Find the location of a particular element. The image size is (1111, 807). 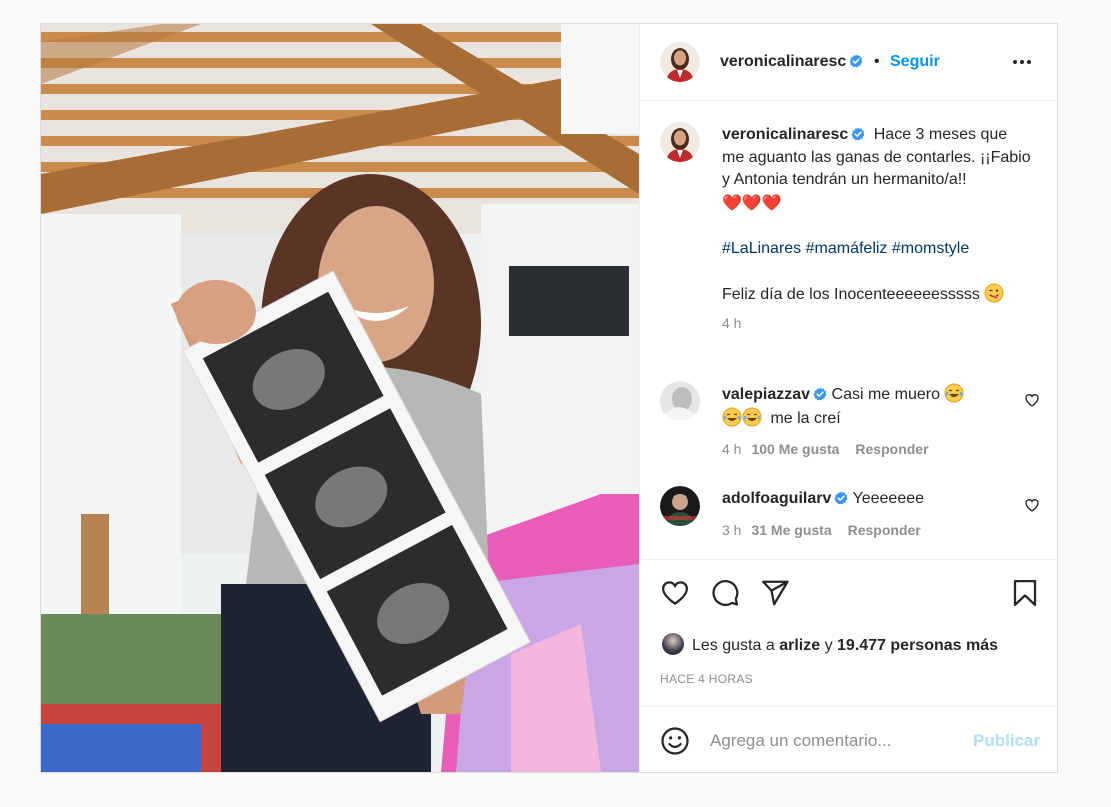

caption-avatar is located at coordinates (680, 142).